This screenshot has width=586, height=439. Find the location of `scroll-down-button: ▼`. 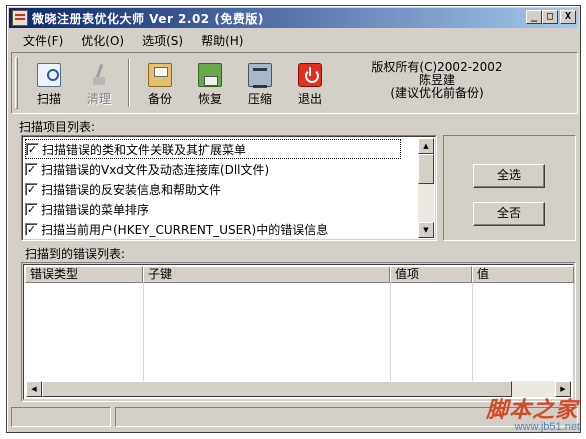

scroll-down-button: ▼ is located at coordinates (426, 230).